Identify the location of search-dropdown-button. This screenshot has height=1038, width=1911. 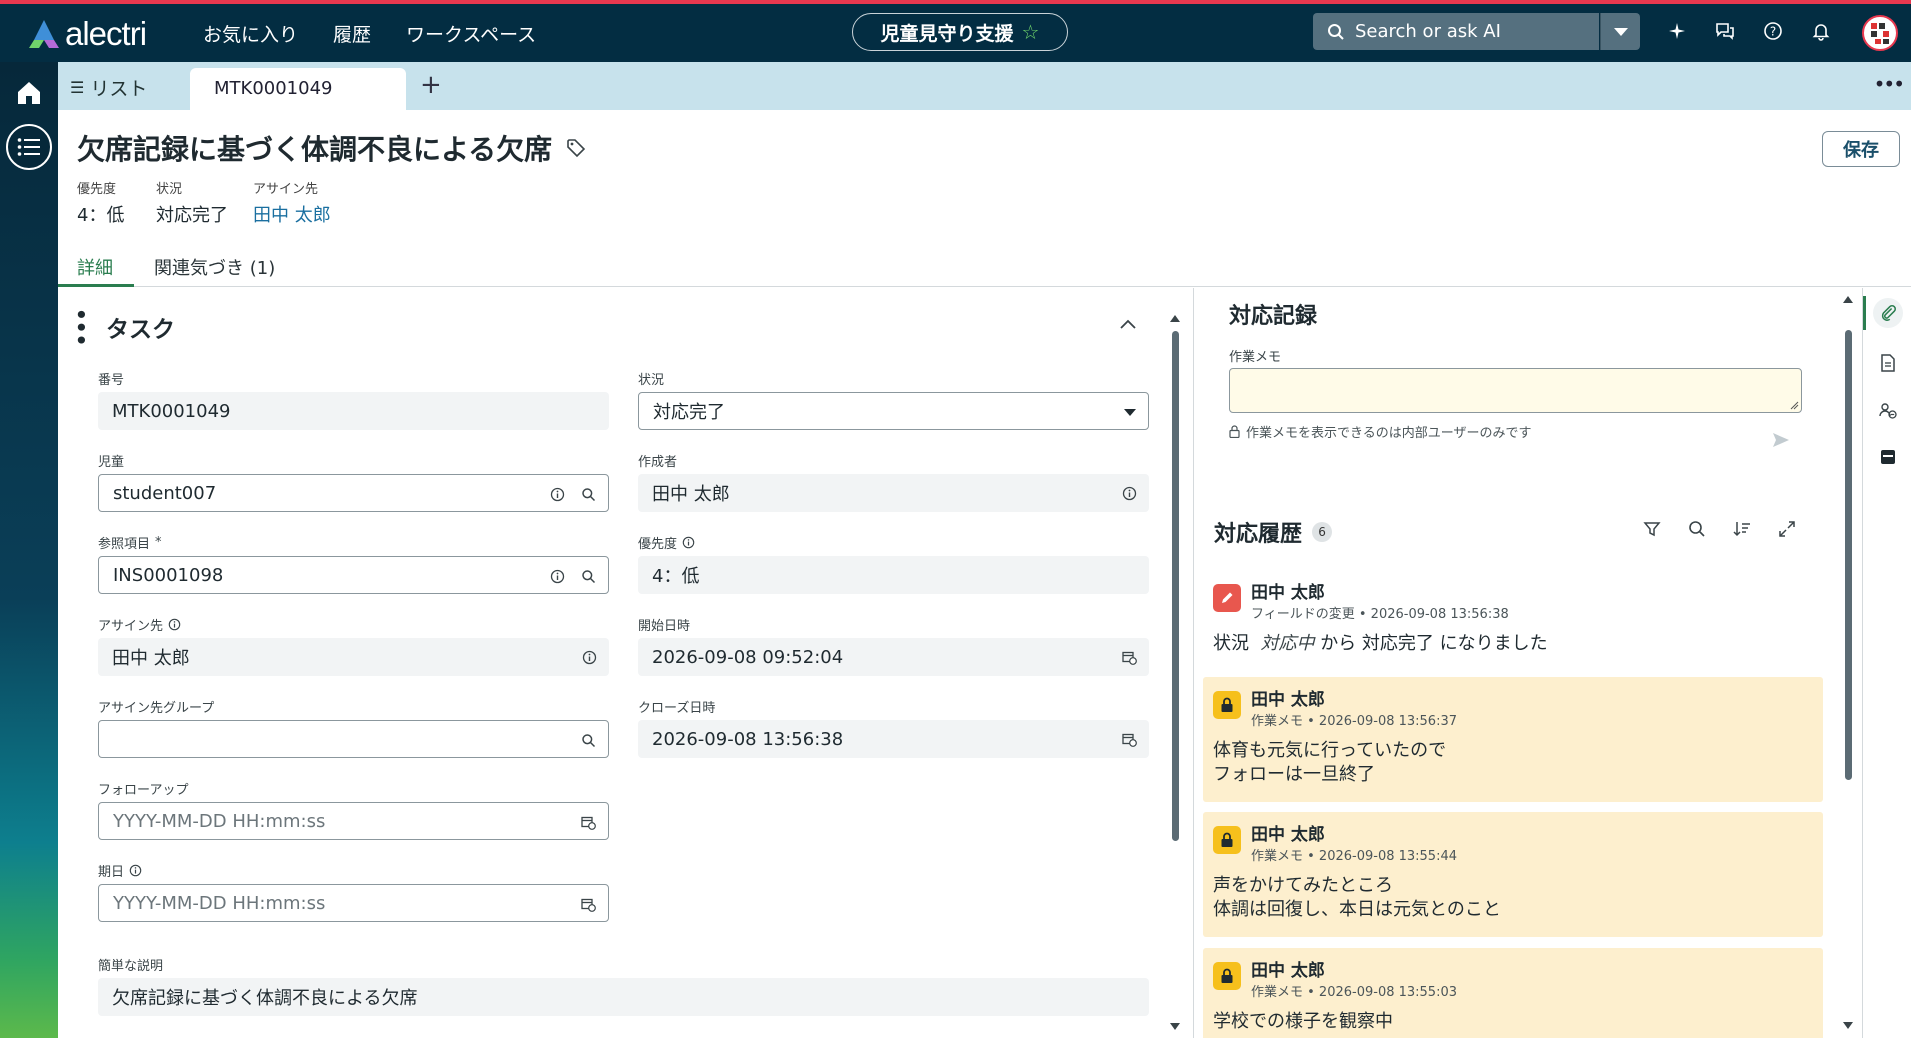
(1620, 31).